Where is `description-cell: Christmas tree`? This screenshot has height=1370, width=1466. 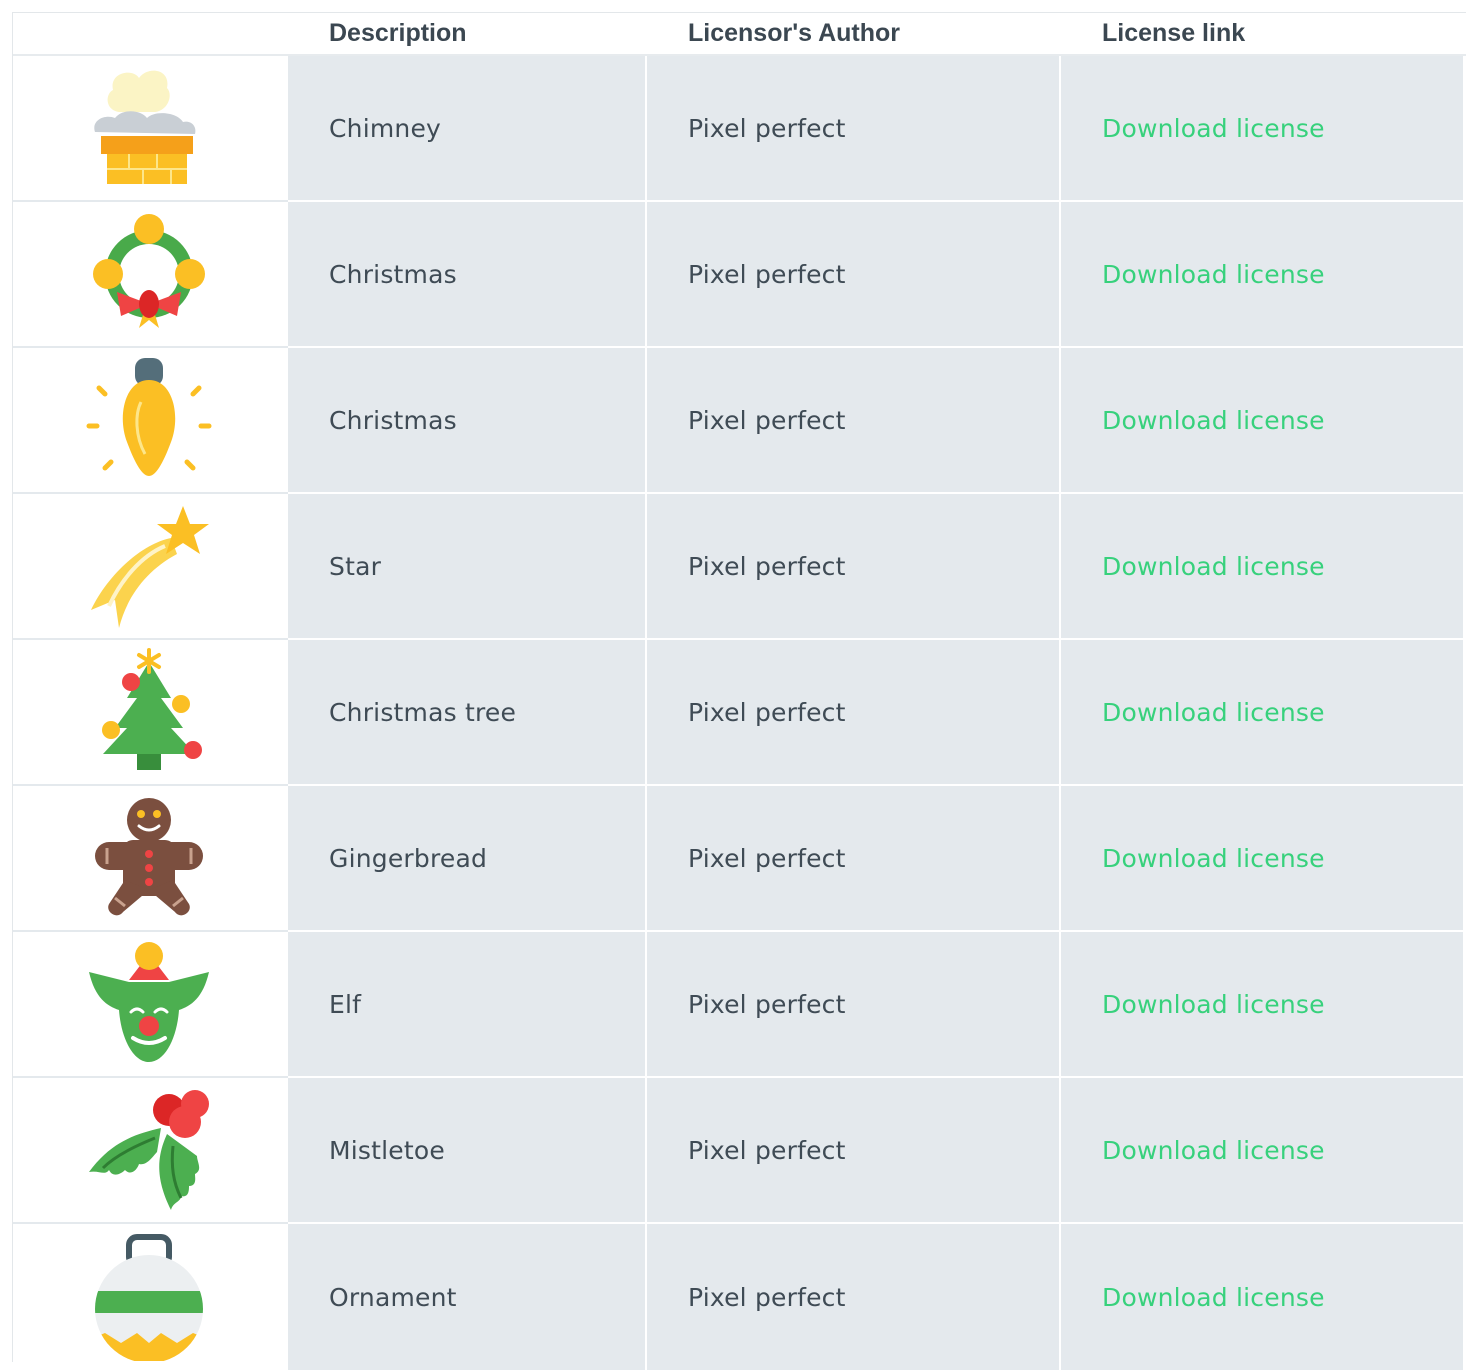 description-cell: Christmas tree is located at coordinates (467, 713).